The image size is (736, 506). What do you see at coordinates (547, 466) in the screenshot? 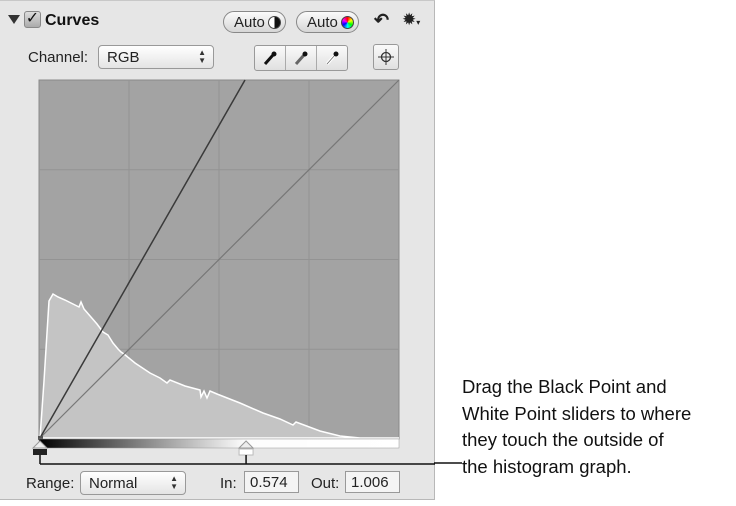
I see `callout-line-4: the histogram graph.` at bounding box center [547, 466].